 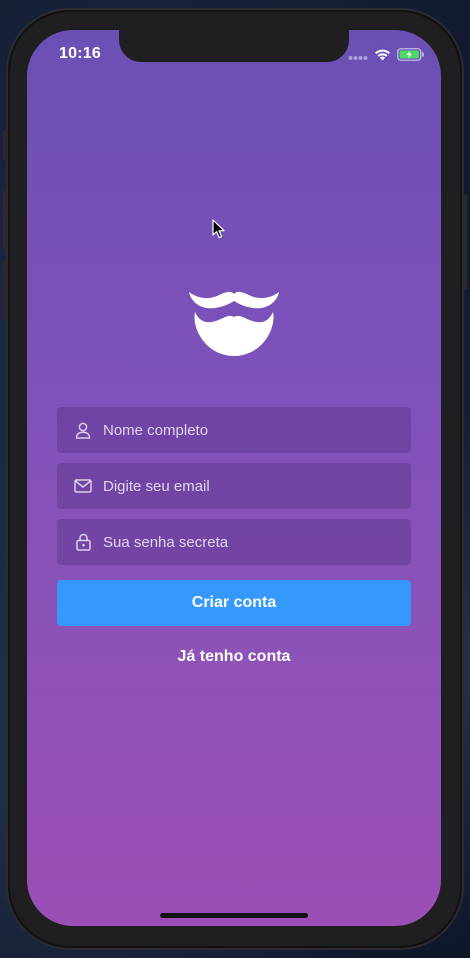 What do you see at coordinates (234, 657) in the screenshot?
I see `already-have-account-link: Já tenho conta` at bounding box center [234, 657].